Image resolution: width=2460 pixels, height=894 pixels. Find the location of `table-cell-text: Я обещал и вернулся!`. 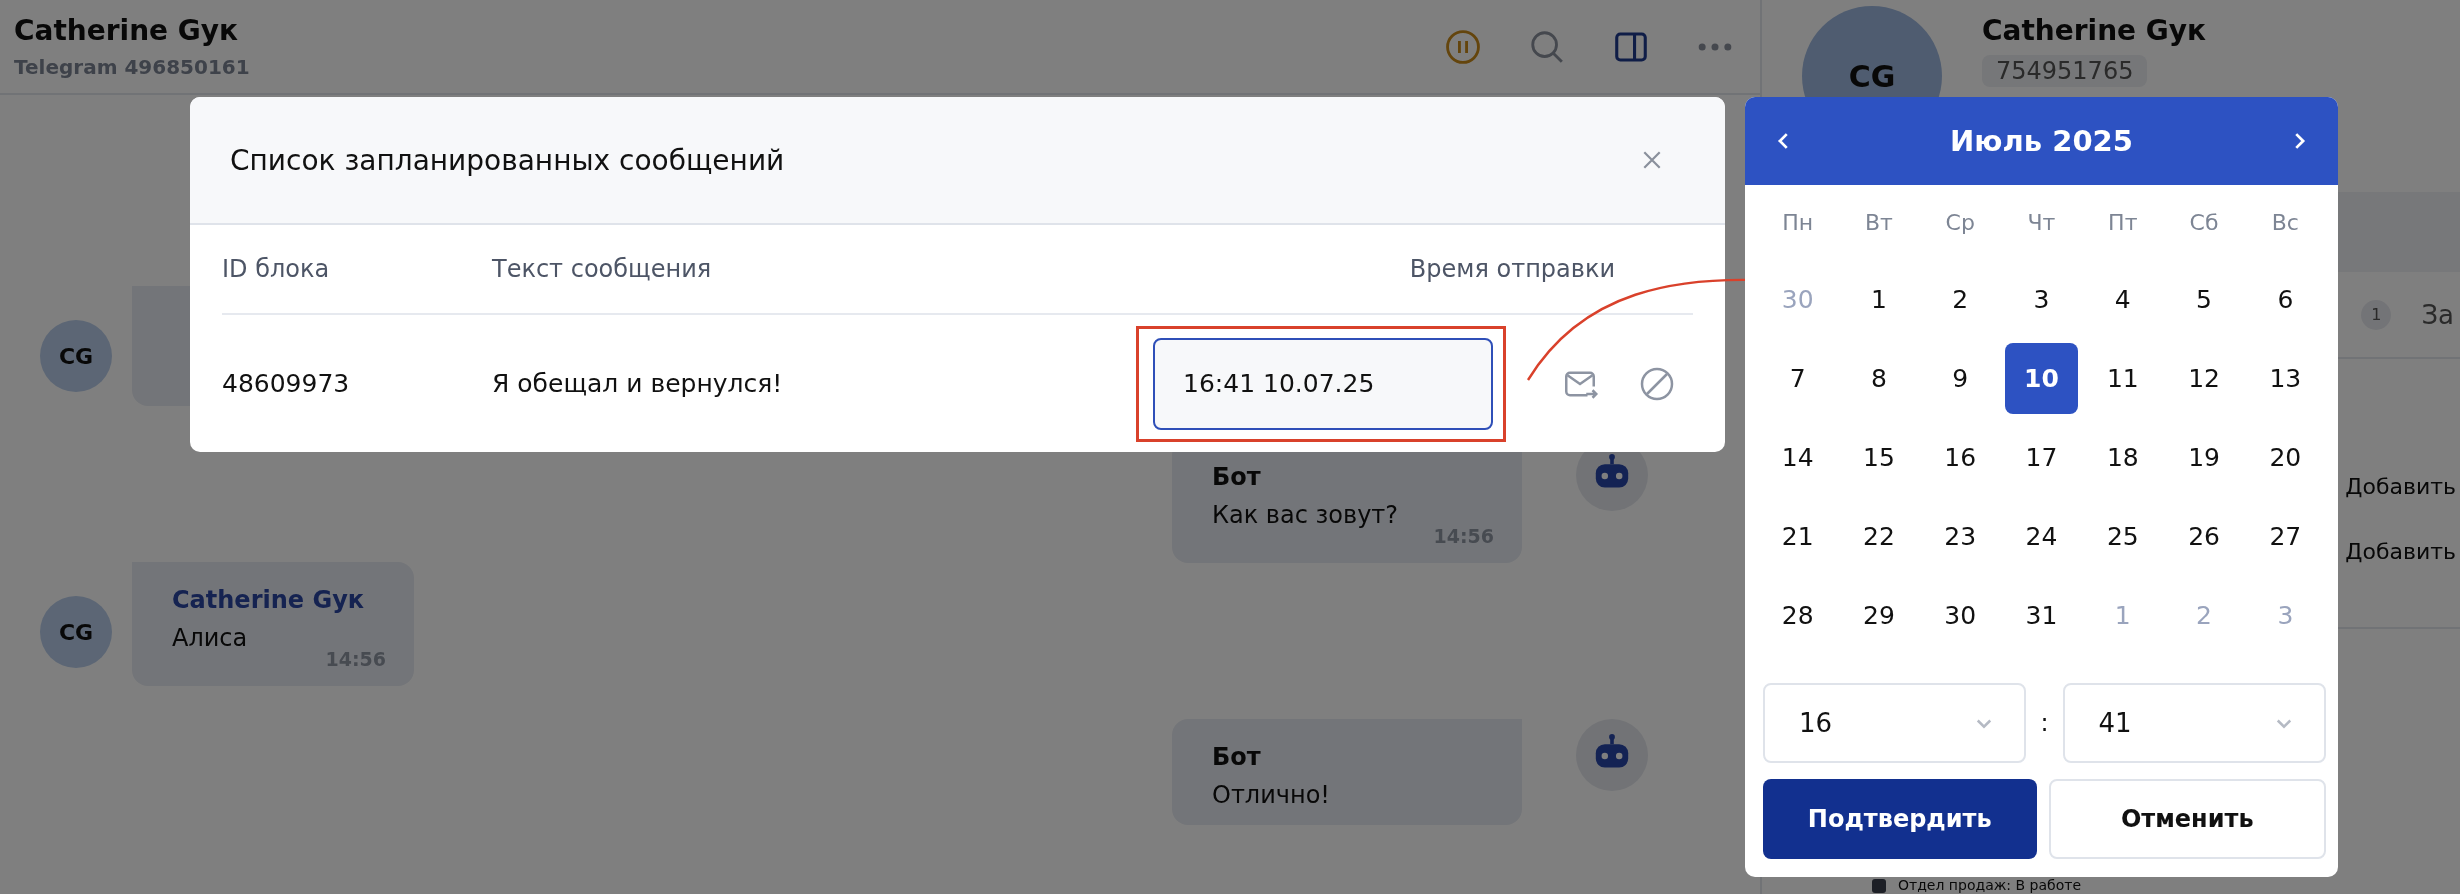

table-cell-text: Я обещал и вернулся! is located at coordinates (638, 383).